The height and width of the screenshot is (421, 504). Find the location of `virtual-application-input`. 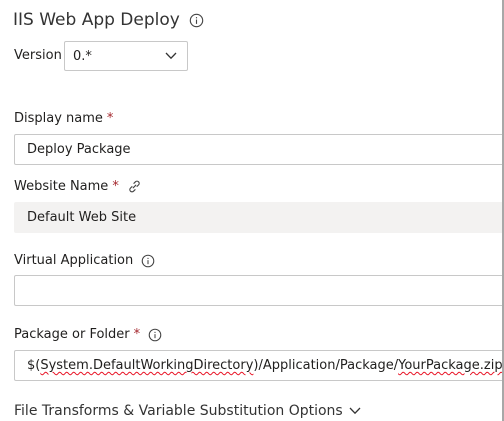

virtual-application-input is located at coordinates (259, 290).